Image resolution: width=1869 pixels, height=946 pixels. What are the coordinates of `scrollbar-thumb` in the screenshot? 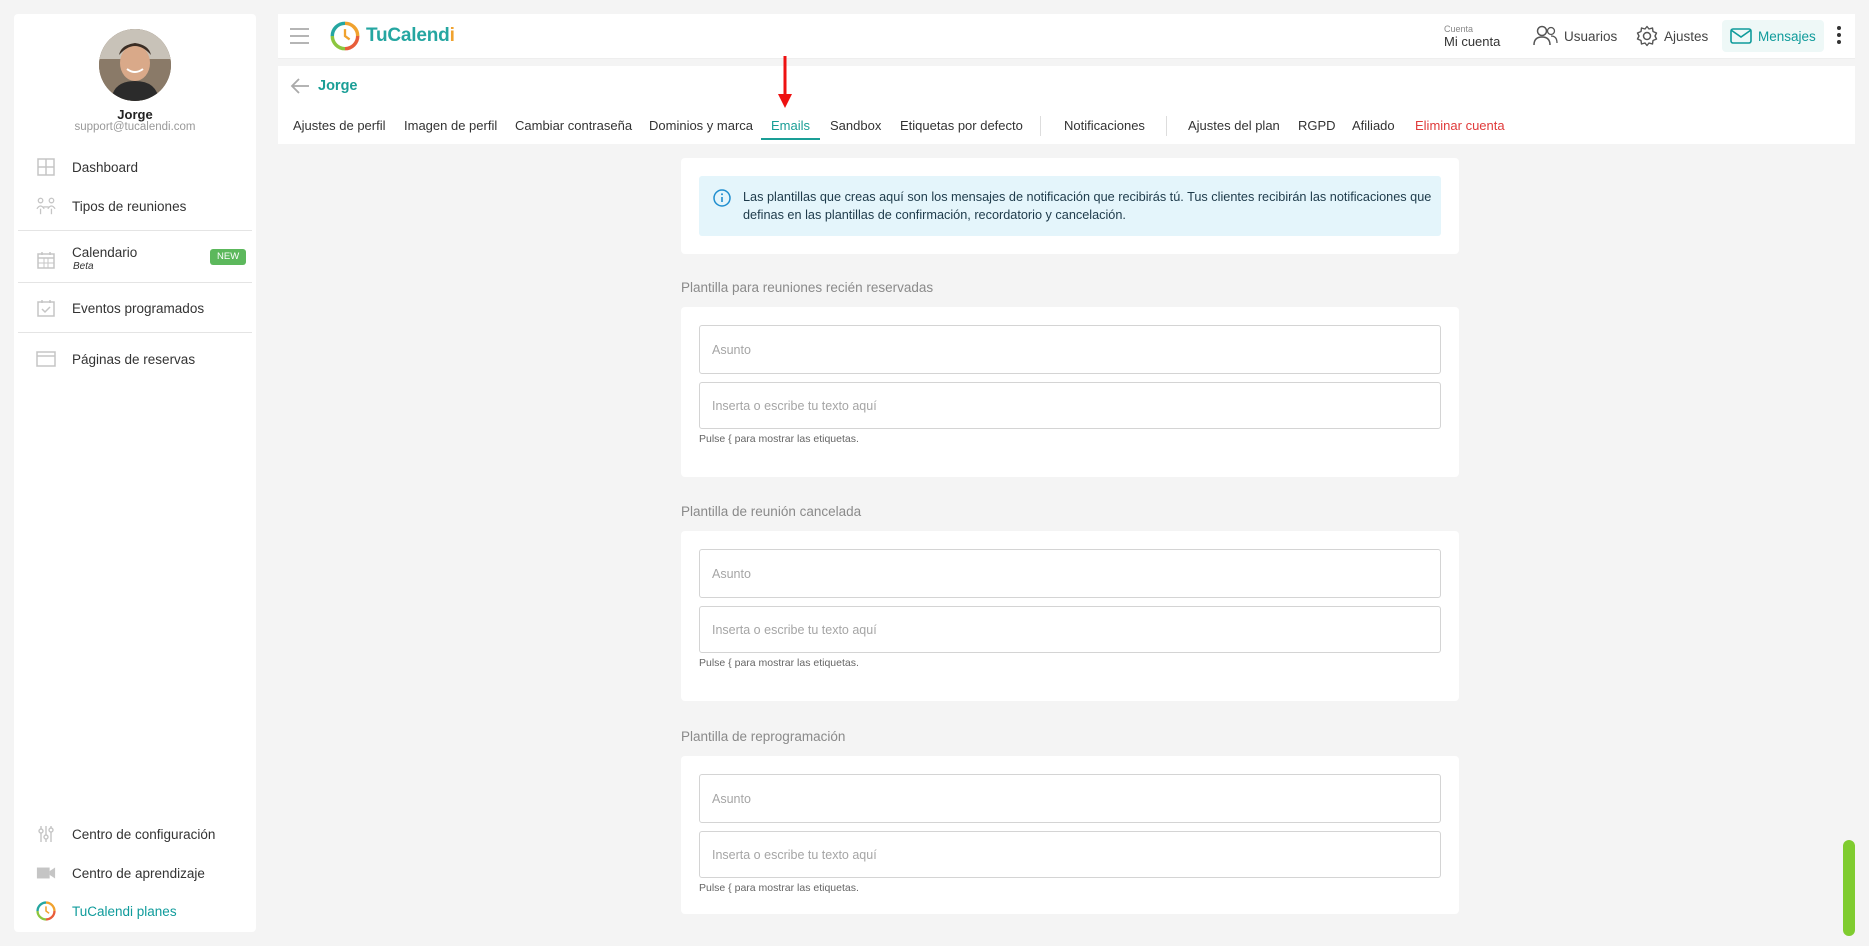 It's located at (1849, 888).